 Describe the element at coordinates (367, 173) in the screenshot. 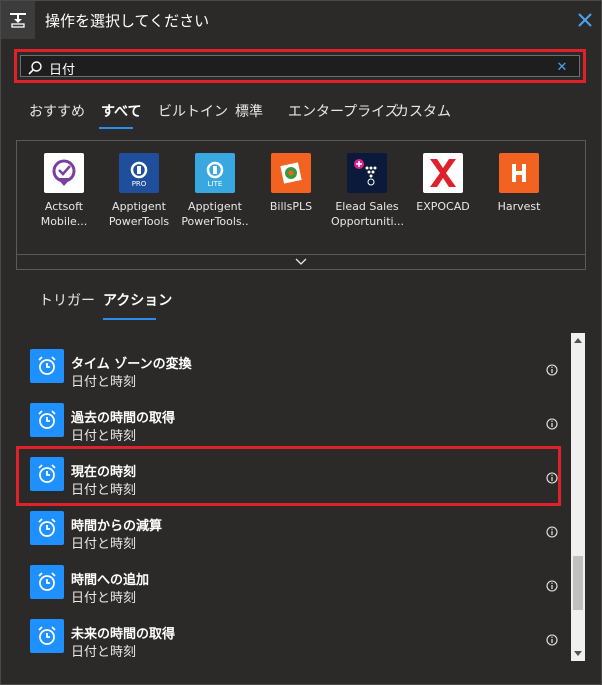

I see `elead-logo-icon` at that location.